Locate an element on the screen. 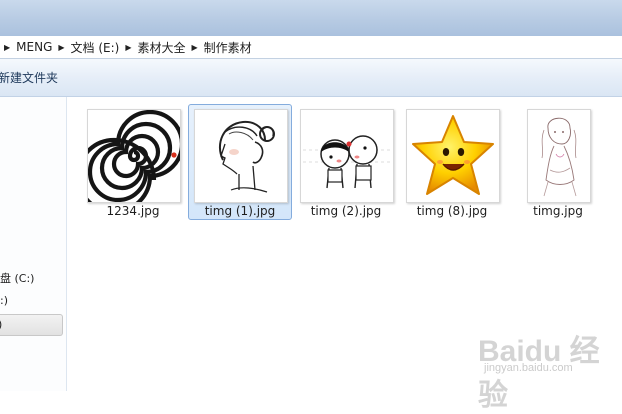  file-name: timg (8).jpg is located at coordinates (452, 211).